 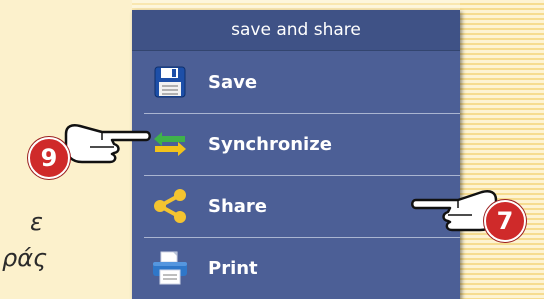 What do you see at coordinates (505, 221) in the screenshot?
I see `callout-badge-7: 7` at bounding box center [505, 221].